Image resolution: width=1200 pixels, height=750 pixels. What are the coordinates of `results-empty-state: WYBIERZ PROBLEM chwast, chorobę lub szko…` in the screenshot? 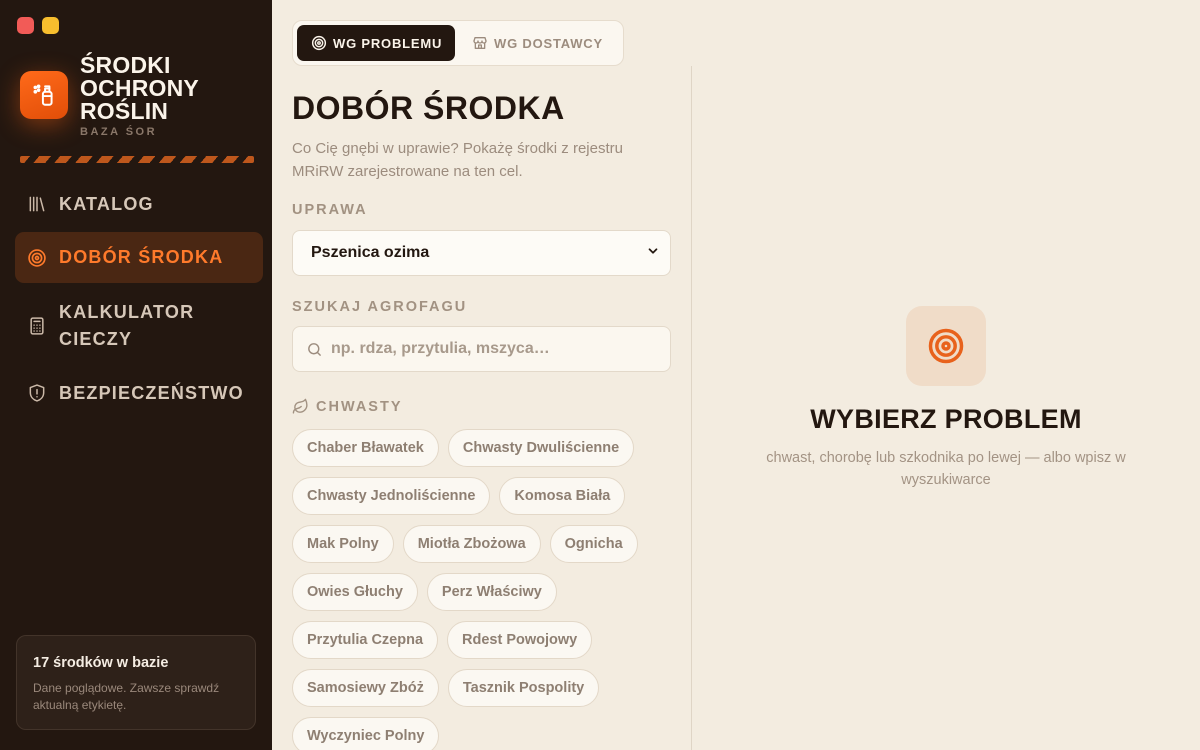 It's located at (946, 398).